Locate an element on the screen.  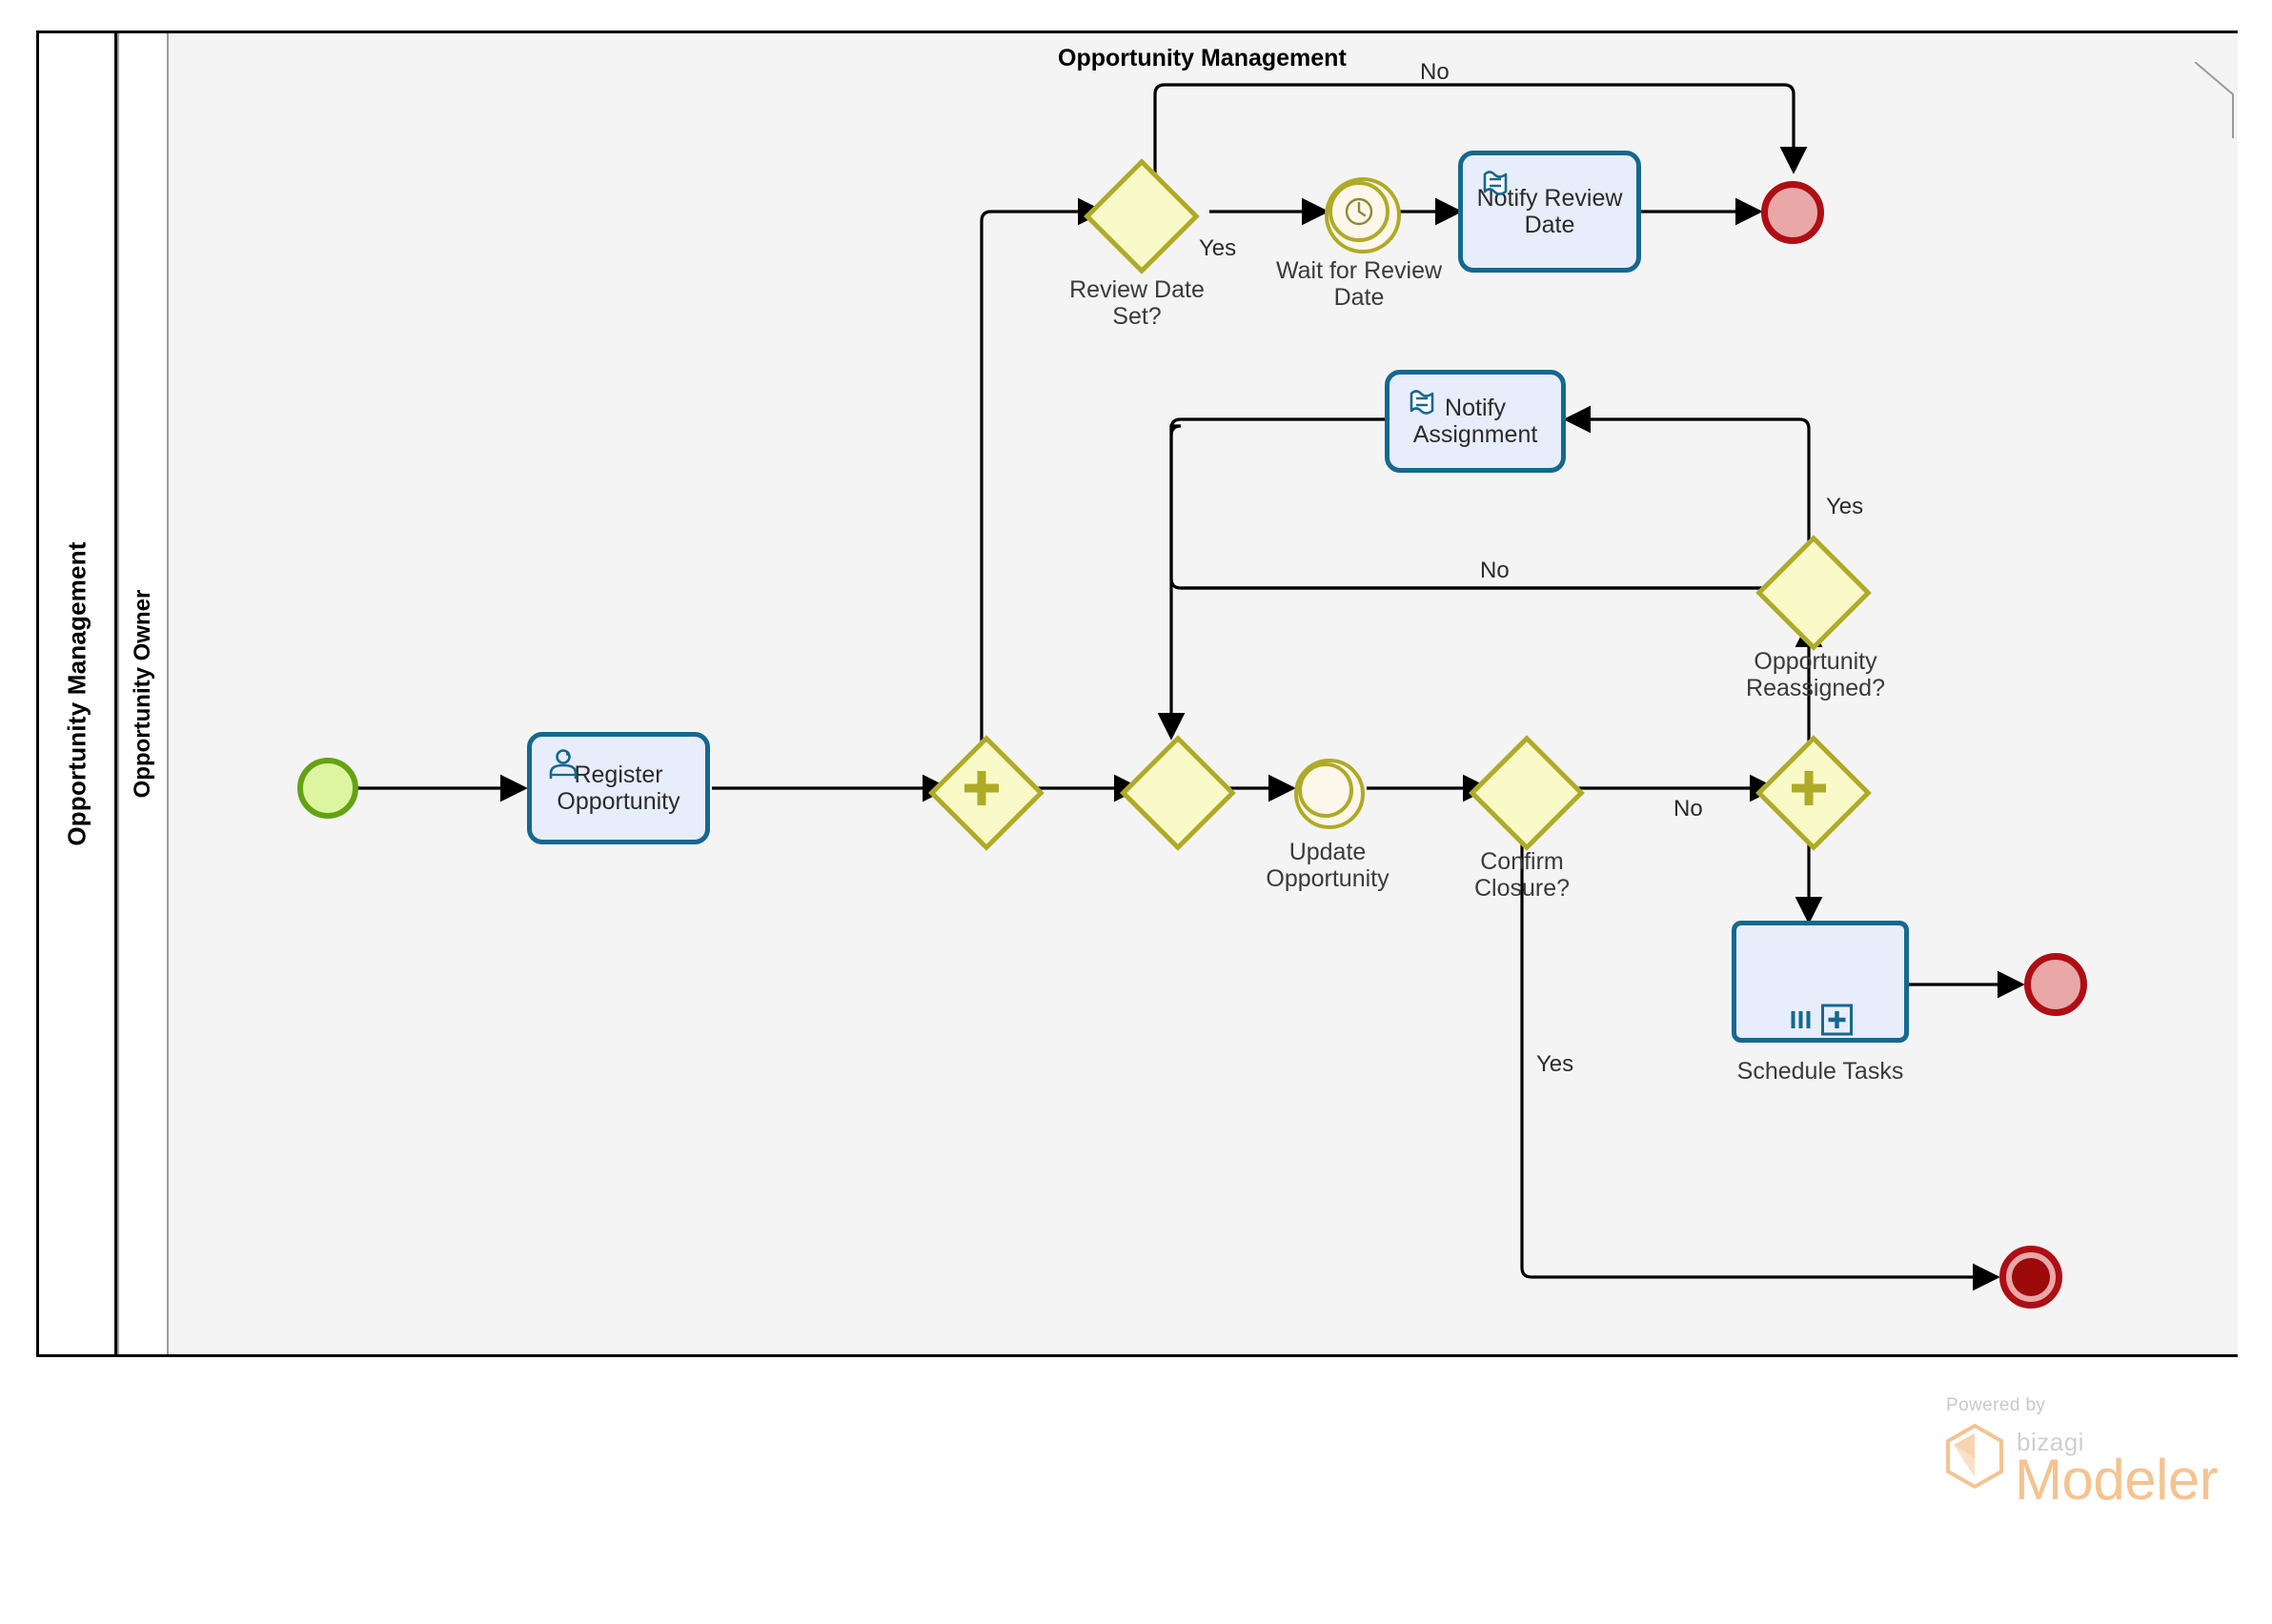
lane-header: Opportunity Owner is located at coordinates (144, 693).